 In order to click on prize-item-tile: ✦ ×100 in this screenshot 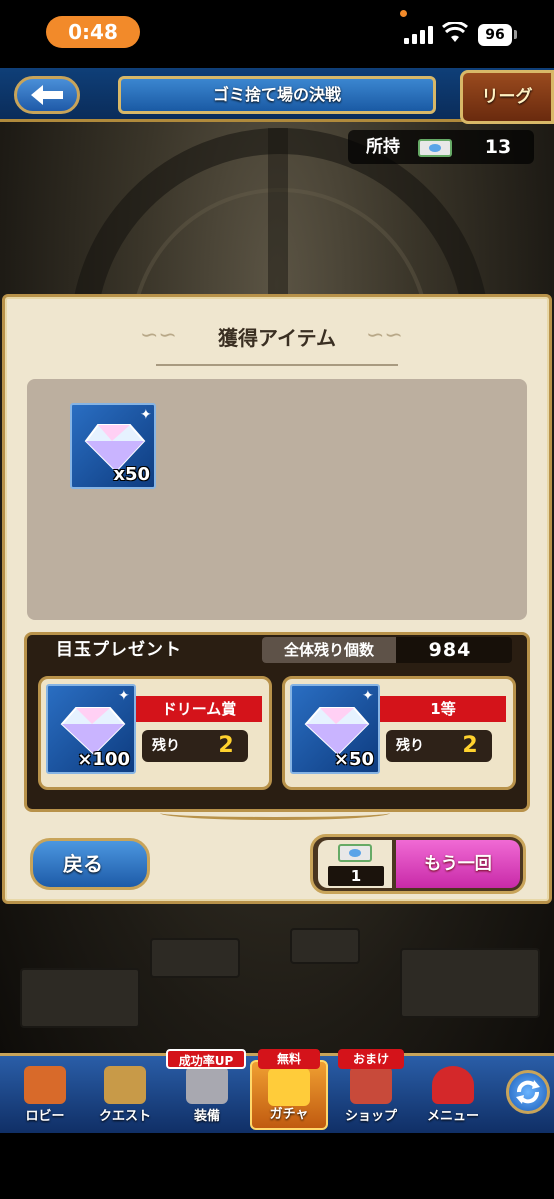, I will do `click(91, 729)`.